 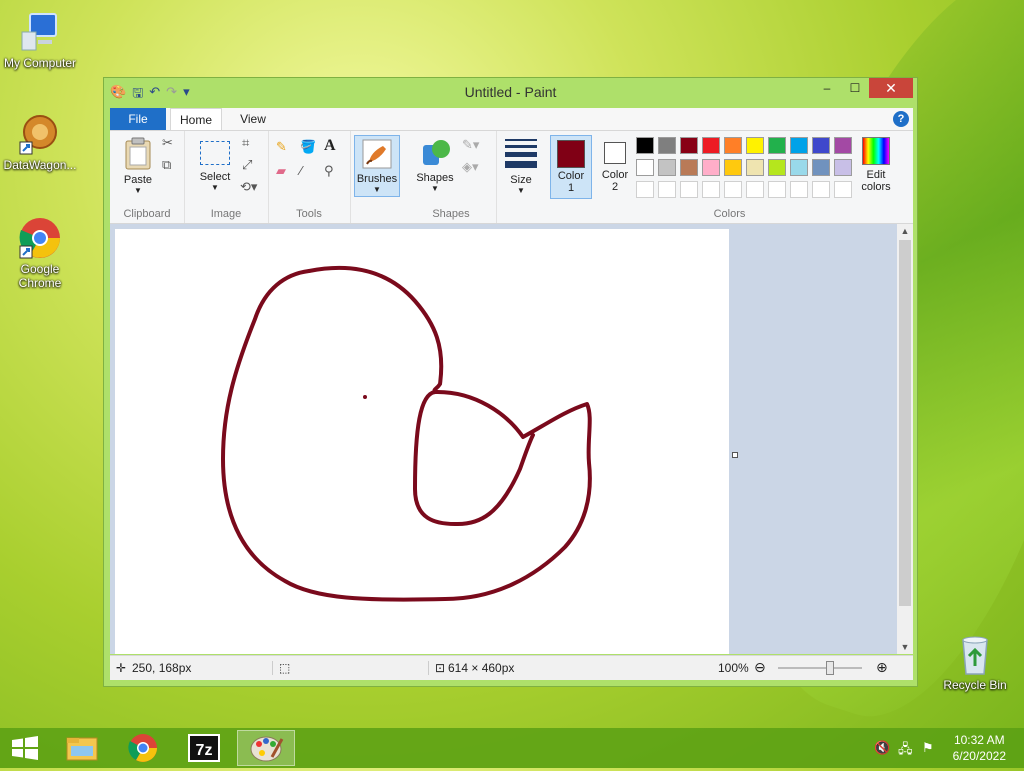 What do you see at coordinates (204, 748) in the screenshot?
I see `taskbar-7zip: 7z` at bounding box center [204, 748].